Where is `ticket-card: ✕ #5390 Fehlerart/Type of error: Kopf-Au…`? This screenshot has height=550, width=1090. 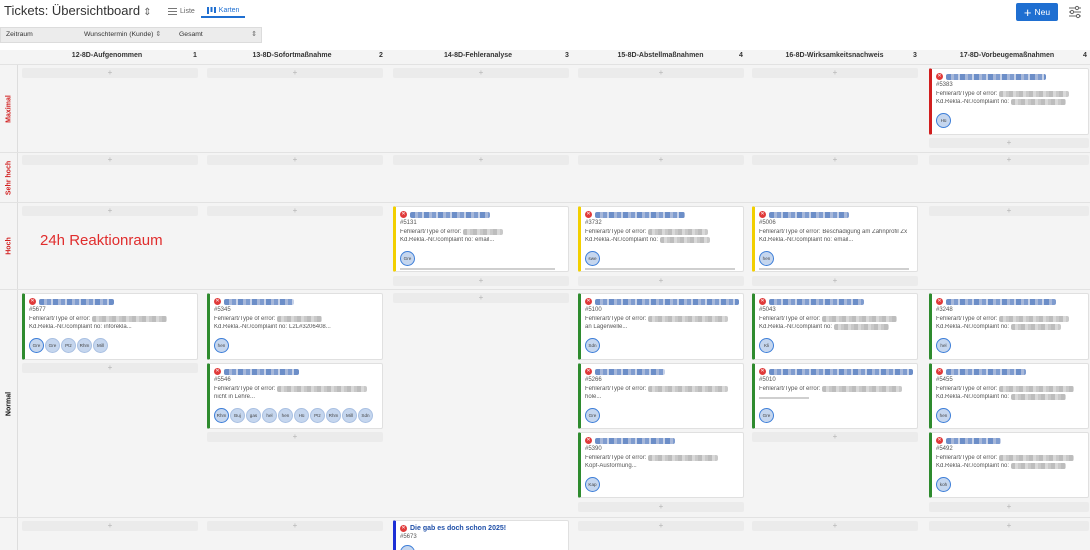 ticket-card: ✕ #5390 Fehlerart/Type of error: Kopf-Au… is located at coordinates (661, 465).